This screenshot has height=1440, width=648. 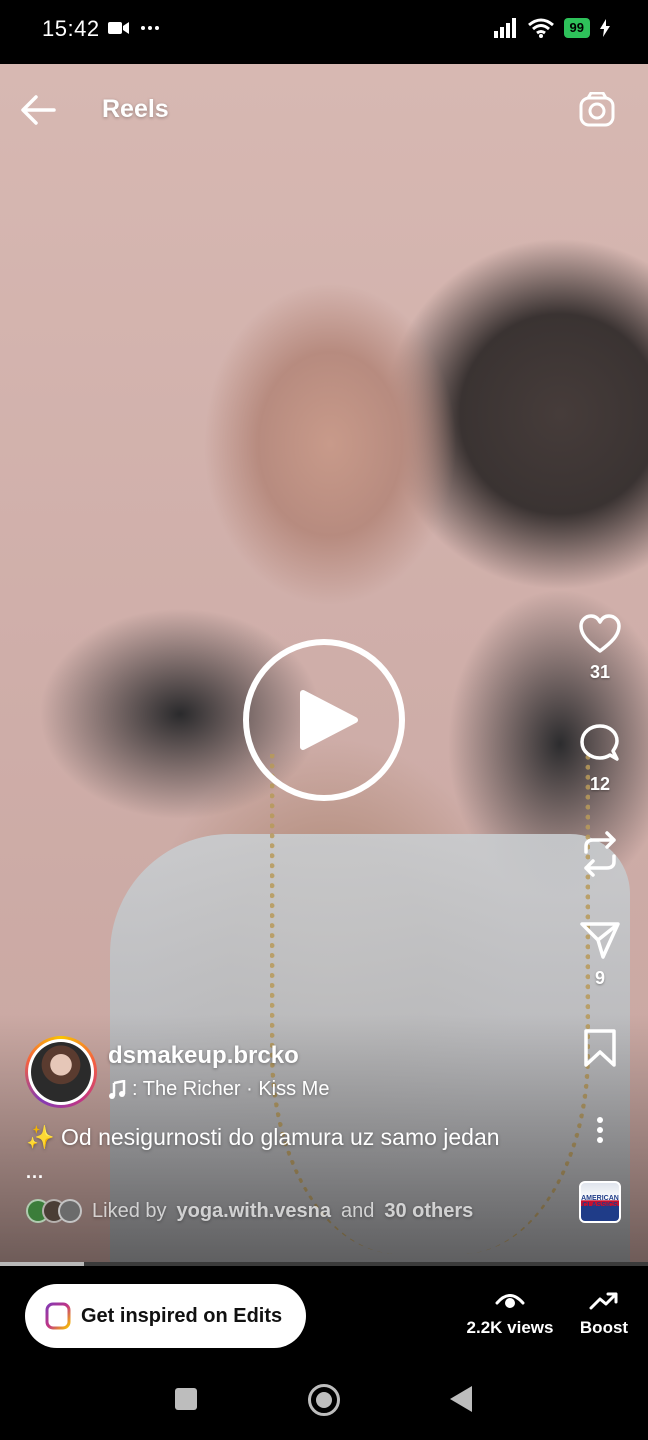 What do you see at coordinates (604, 1327) in the screenshot?
I see `boost-label: Boost` at bounding box center [604, 1327].